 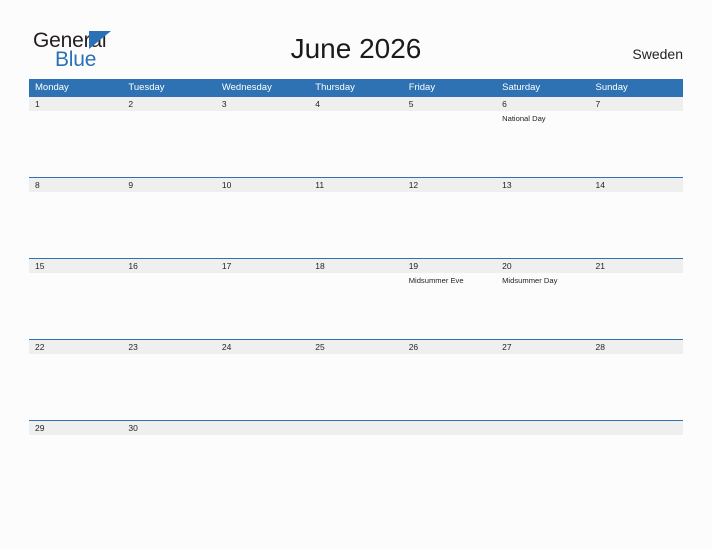 I want to click on day-number: 4, so click(x=355, y=104).